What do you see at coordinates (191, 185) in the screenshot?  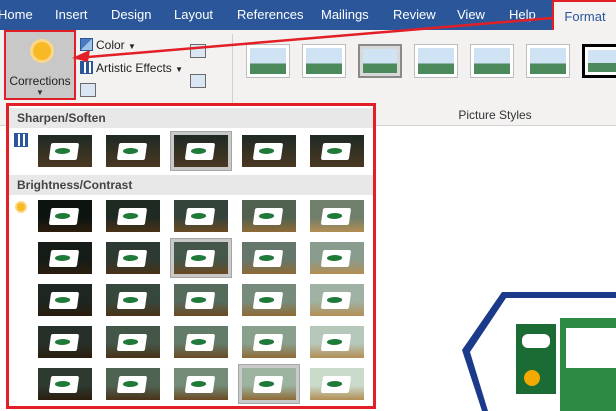 I see `brightness-contrast-header: Brightness/Contrast` at bounding box center [191, 185].